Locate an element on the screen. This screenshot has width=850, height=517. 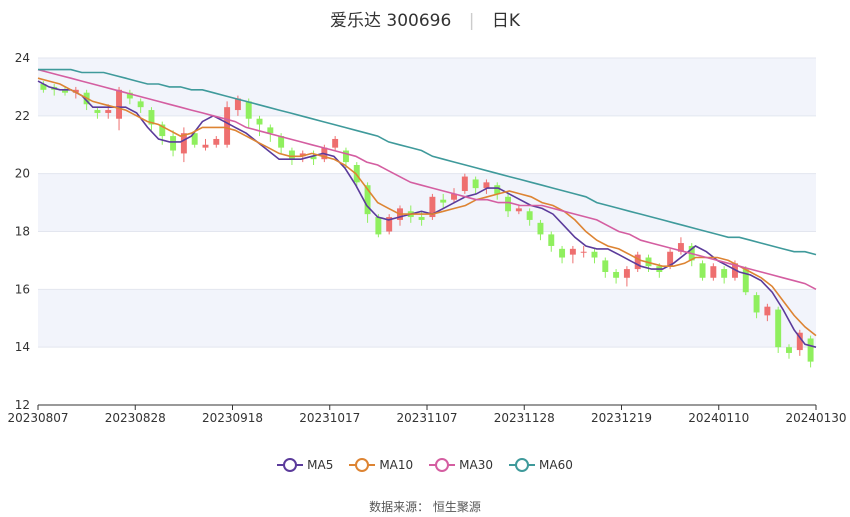
data-source: 数据来源： 恒生聚源 is located at coordinates (425, 506).